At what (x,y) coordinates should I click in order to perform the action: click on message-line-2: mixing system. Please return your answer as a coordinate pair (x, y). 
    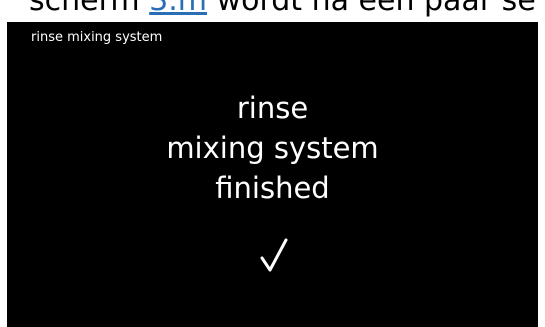
    Looking at the image, I should click on (272, 148).